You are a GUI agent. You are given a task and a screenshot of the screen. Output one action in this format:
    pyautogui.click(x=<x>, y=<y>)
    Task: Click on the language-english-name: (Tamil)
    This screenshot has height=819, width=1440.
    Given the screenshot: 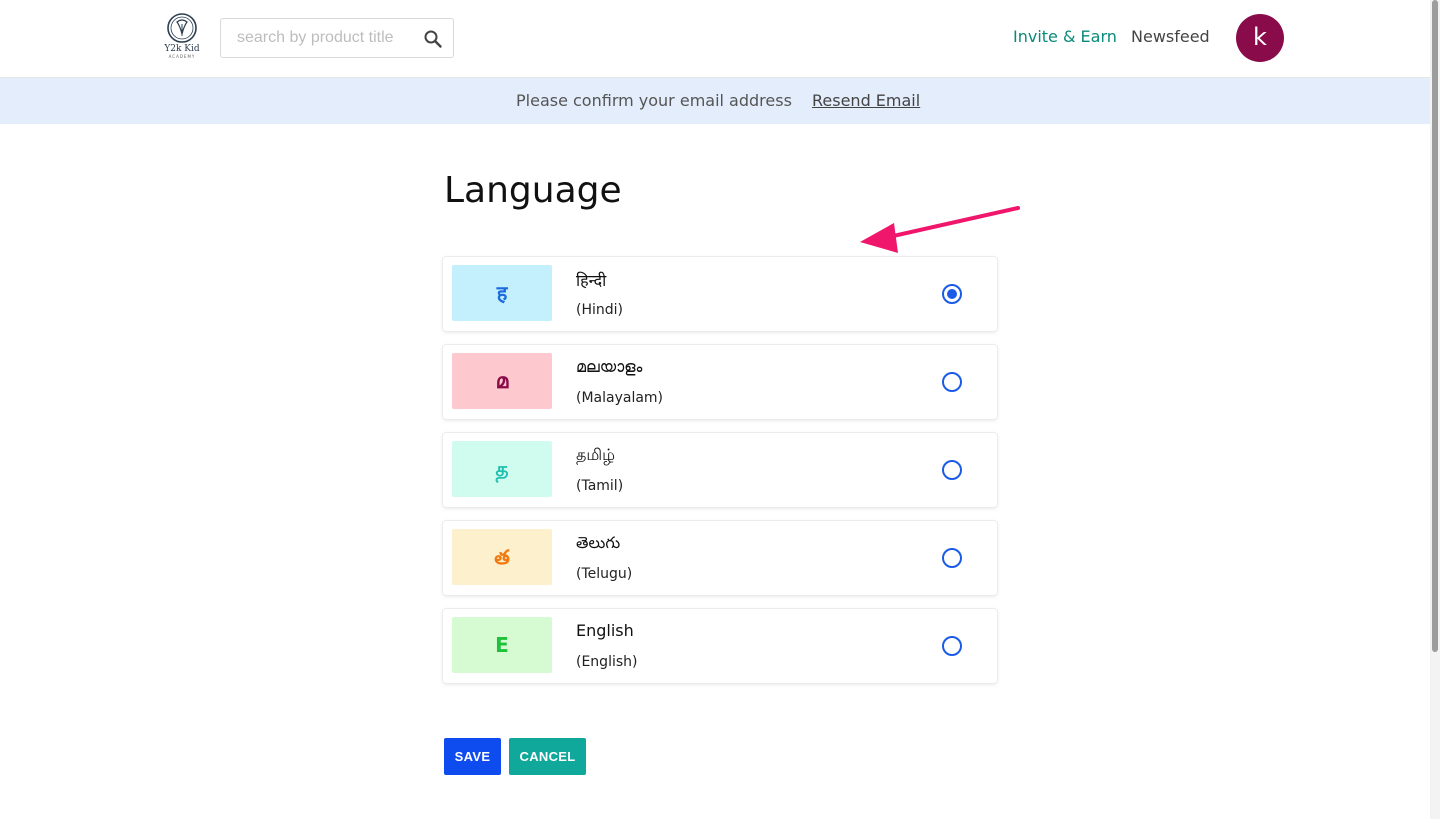 What is the action you would take?
    pyautogui.click(x=600, y=486)
    